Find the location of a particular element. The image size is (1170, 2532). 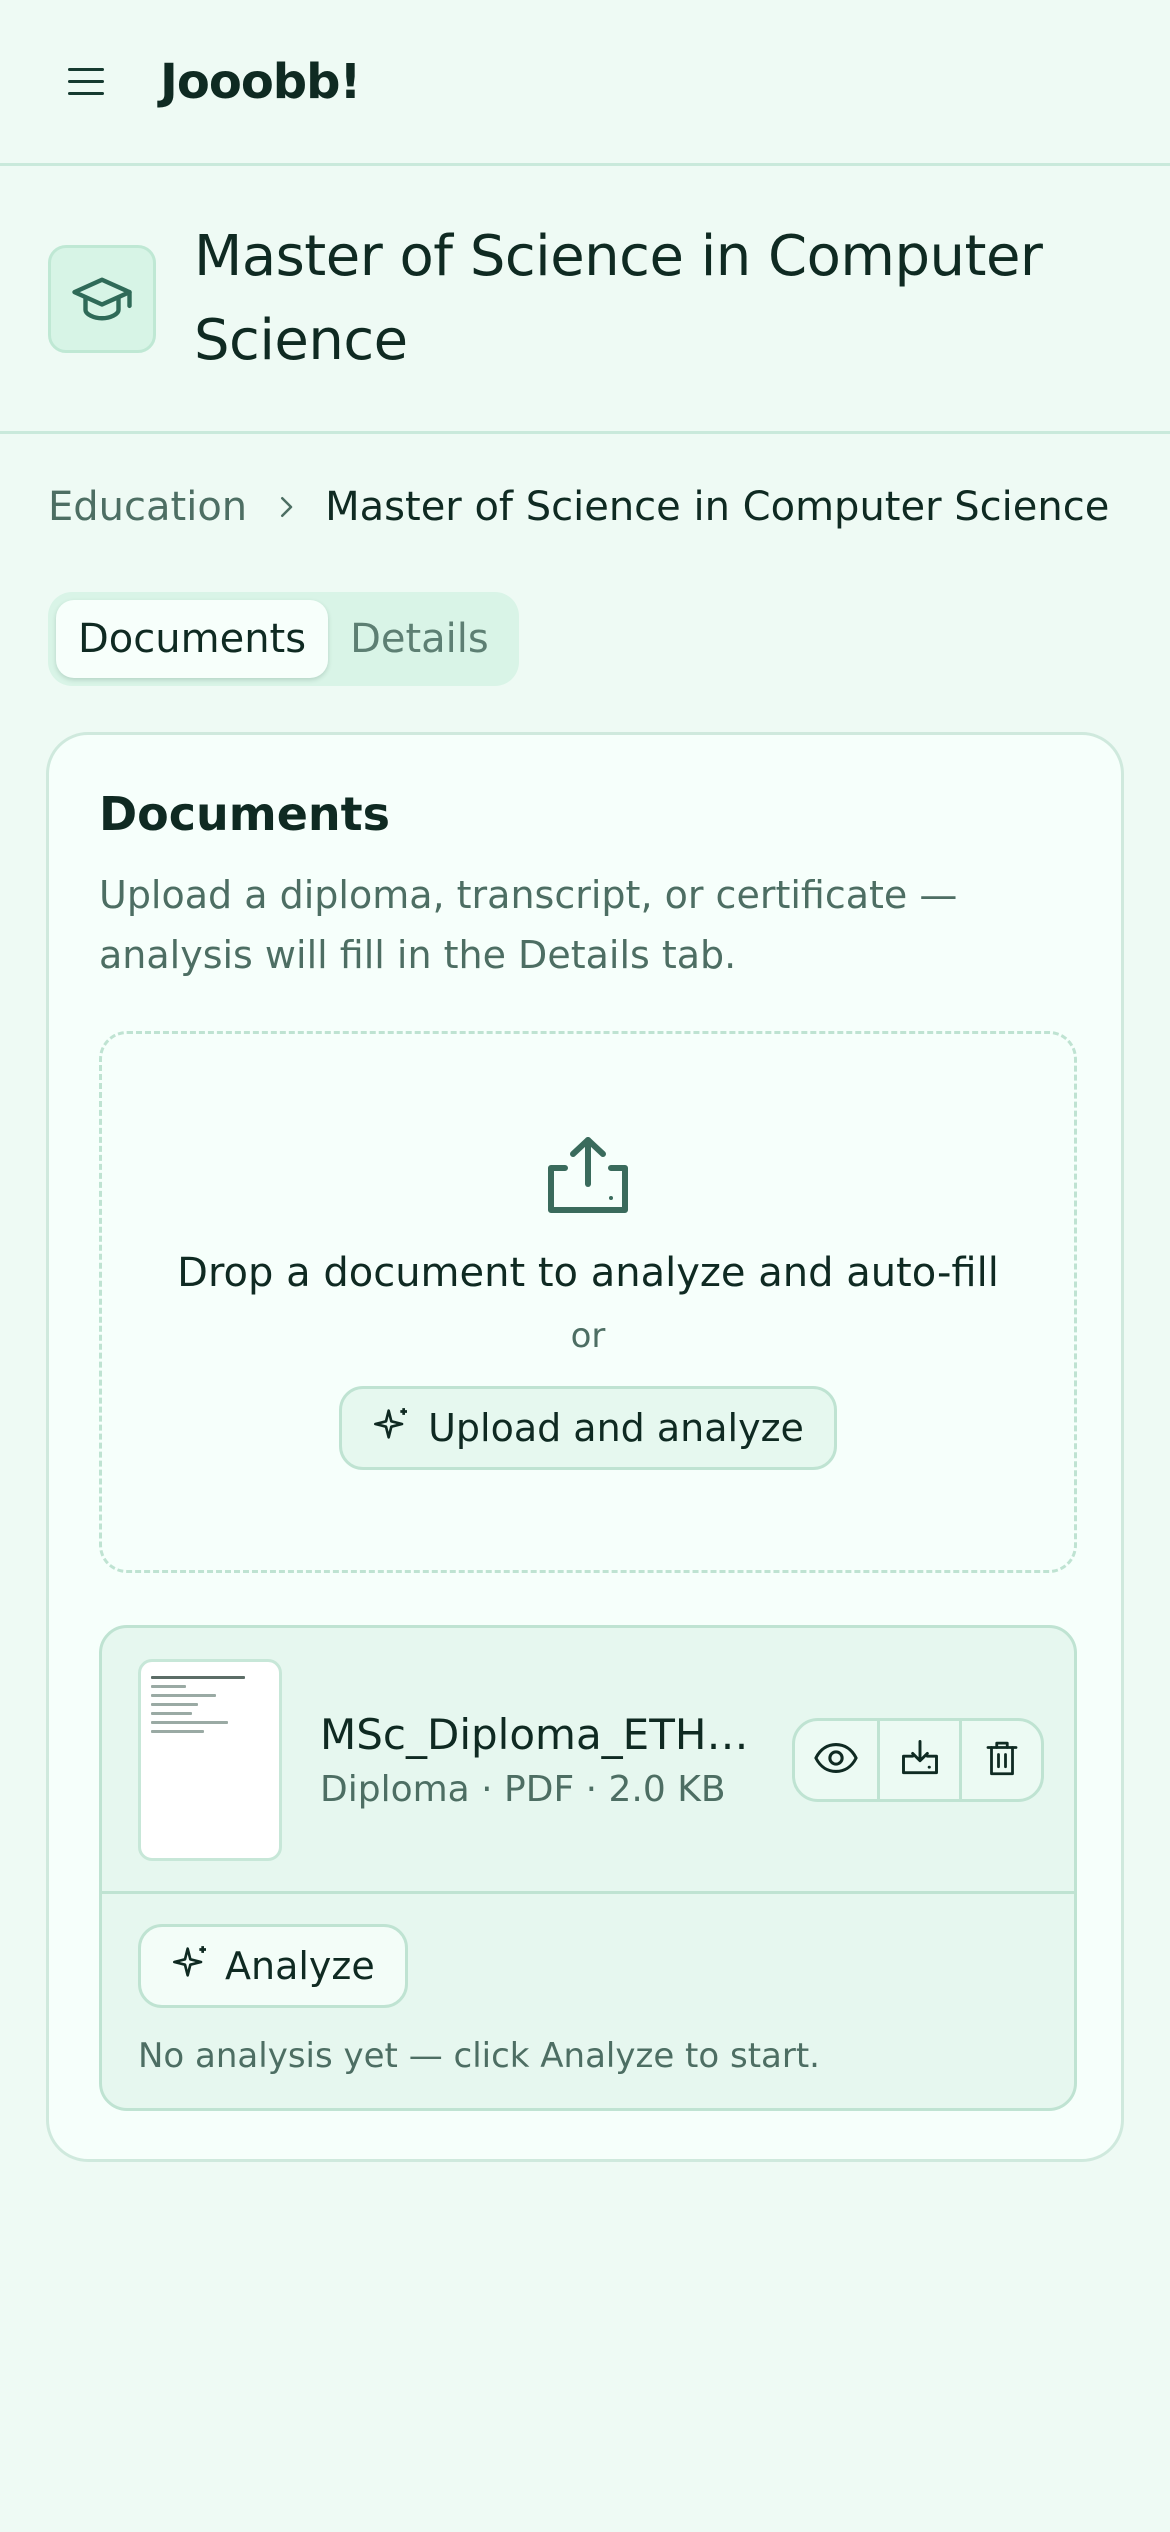

tab-documents: Documents is located at coordinates (192, 639).